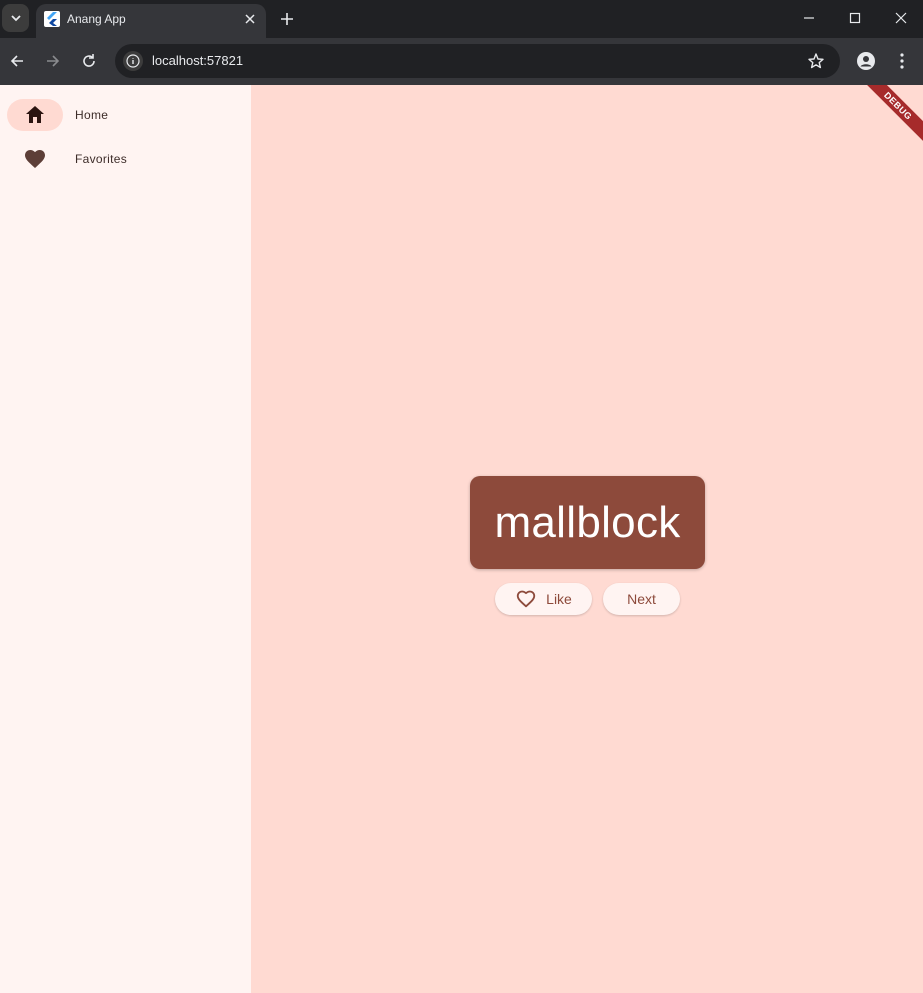 This screenshot has width=923, height=993. What do you see at coordinates (809, 18) in the screenshot?
I see `minimize-icon` at bounding box center [809, 18].